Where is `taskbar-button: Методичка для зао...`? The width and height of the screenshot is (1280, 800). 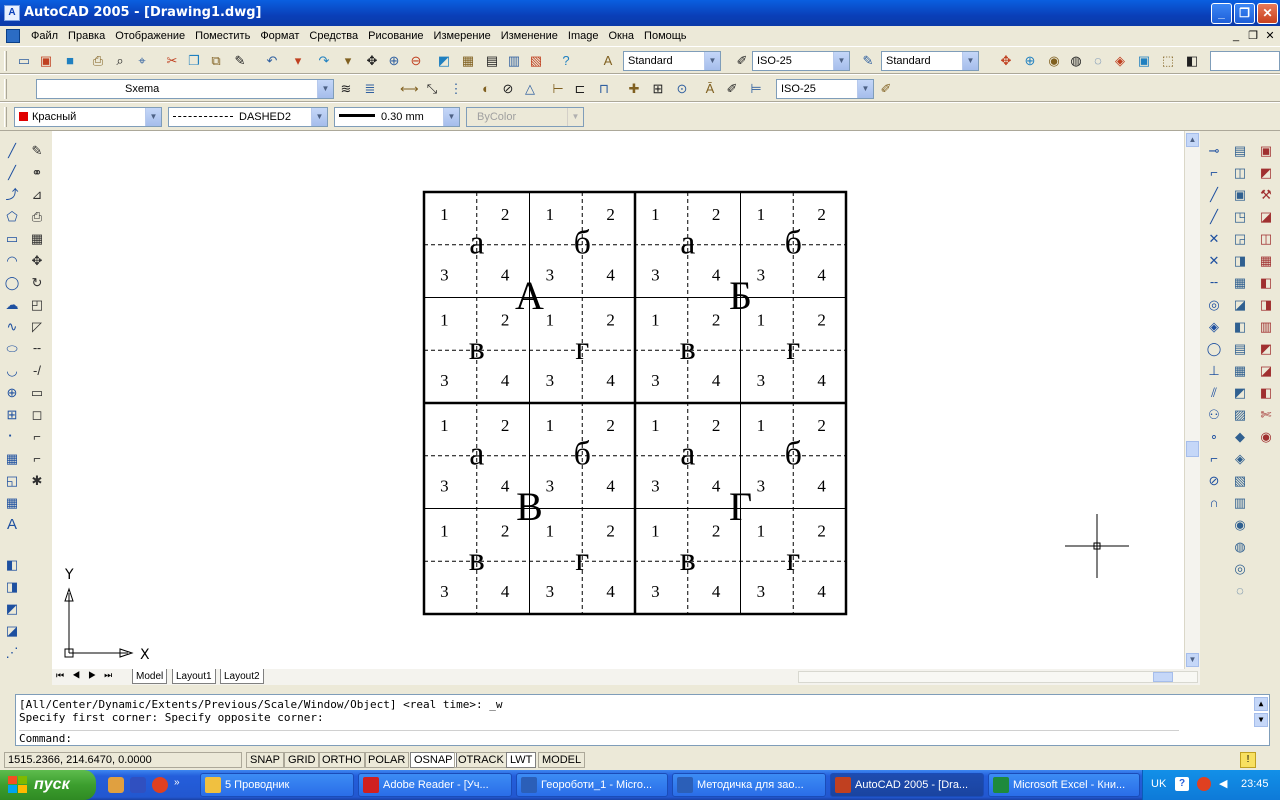 taskbar-button: Методичка для зао... is located at coordinates (749, 785).